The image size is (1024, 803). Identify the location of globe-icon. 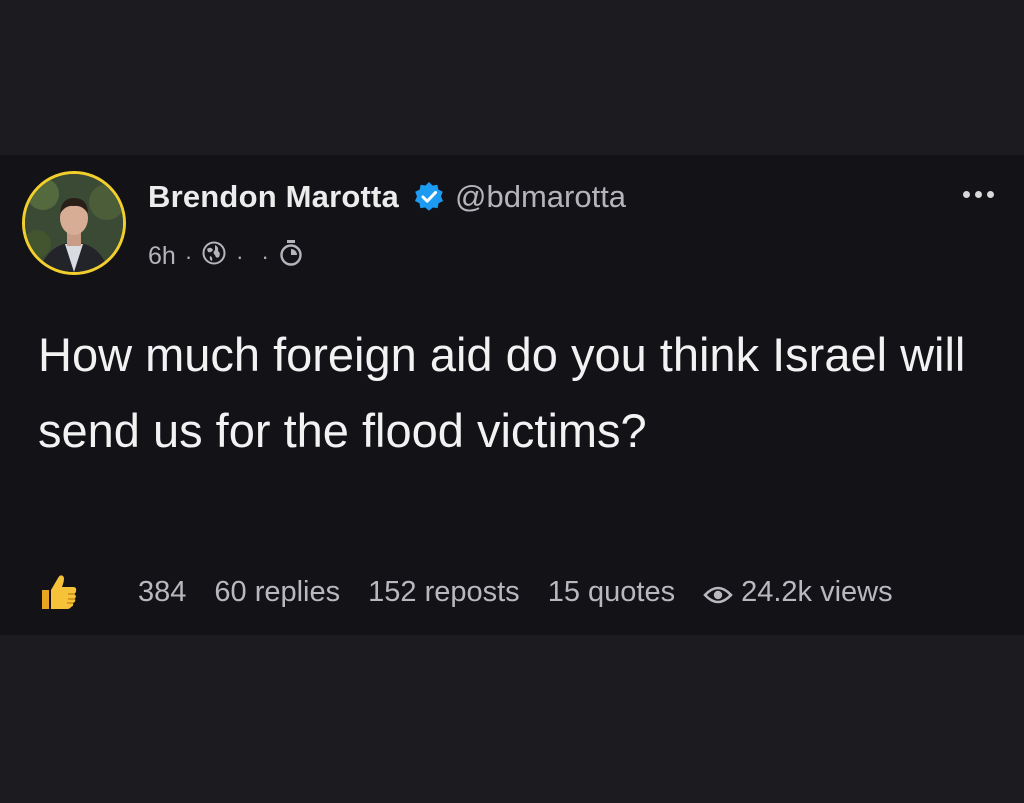
(214, 256).